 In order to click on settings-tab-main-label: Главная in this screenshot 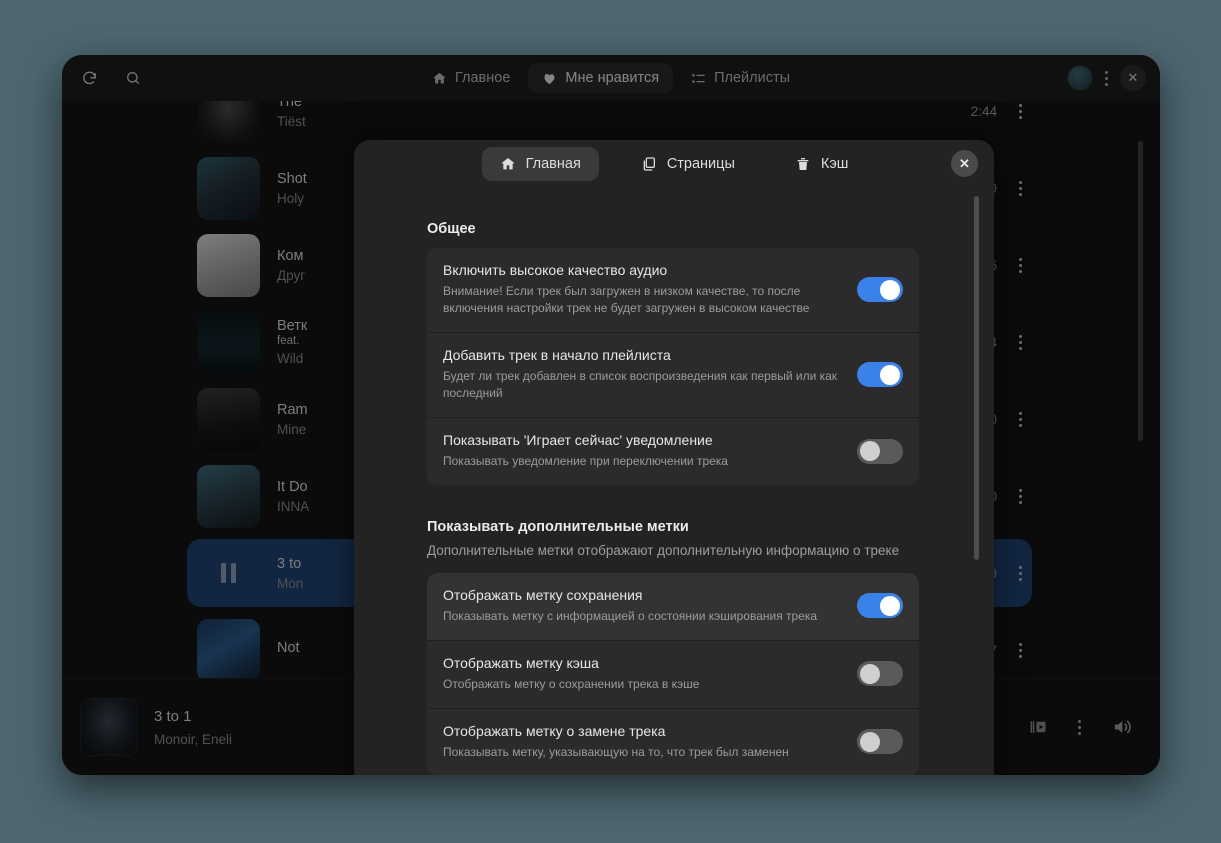, I will do `click(553, 163)`.